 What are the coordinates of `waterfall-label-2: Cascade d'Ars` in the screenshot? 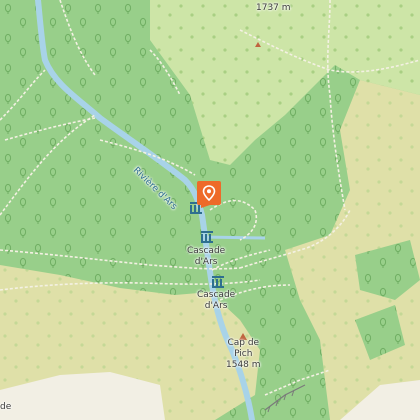 It's located at (216, 300).